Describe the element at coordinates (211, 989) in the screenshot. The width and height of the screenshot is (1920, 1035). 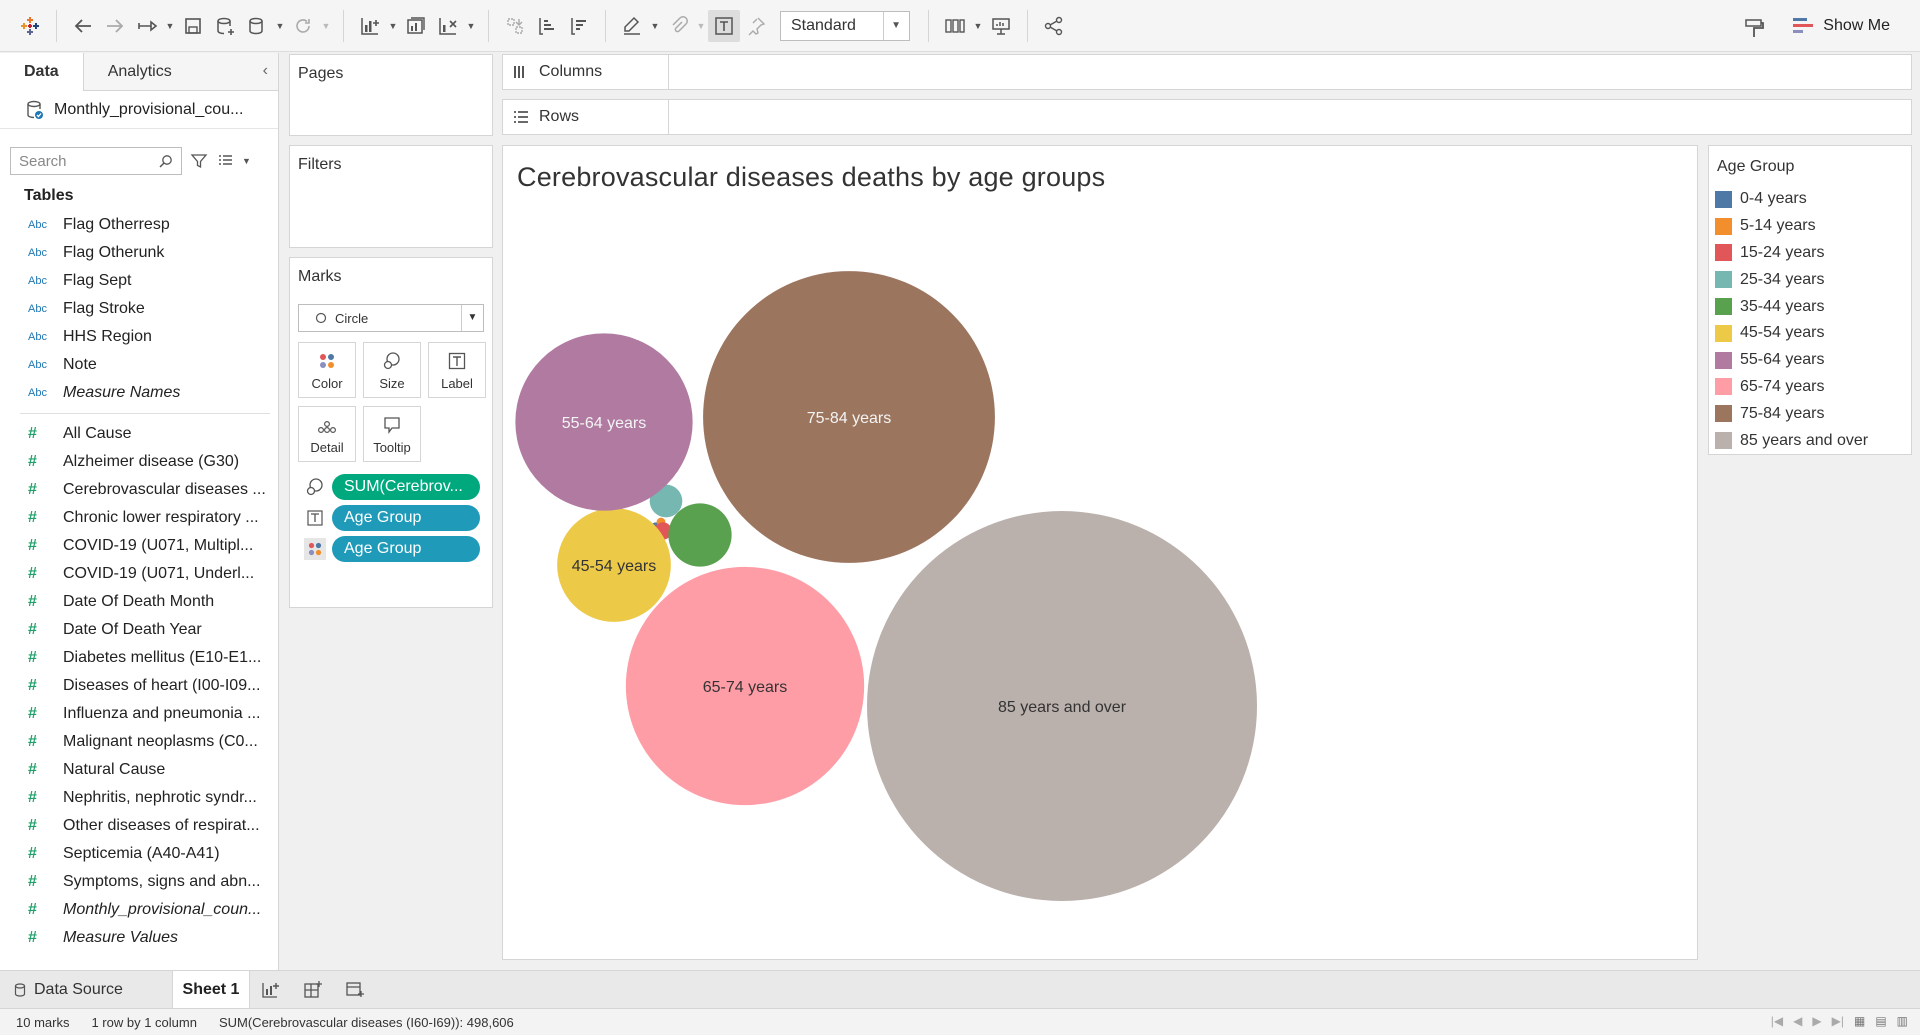
I see `tab-sheet-1: Sheet 1` at that location.